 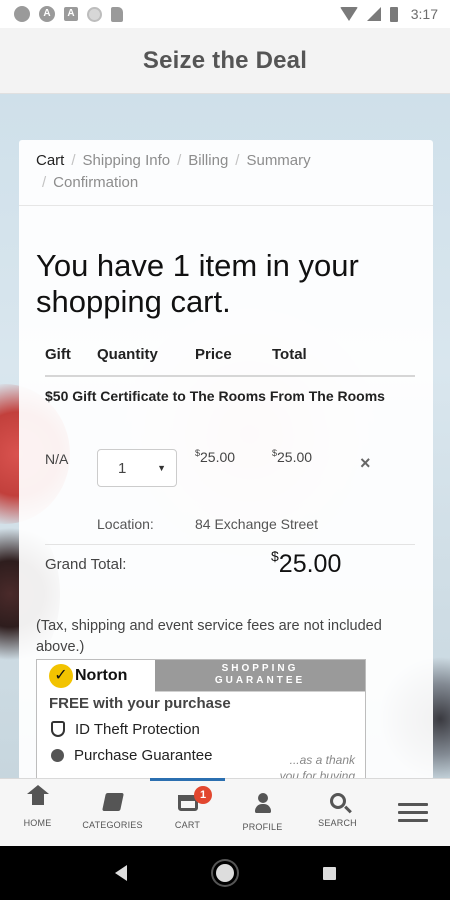 I want to click on total-value: 25.00, so click(x=295, y=457).